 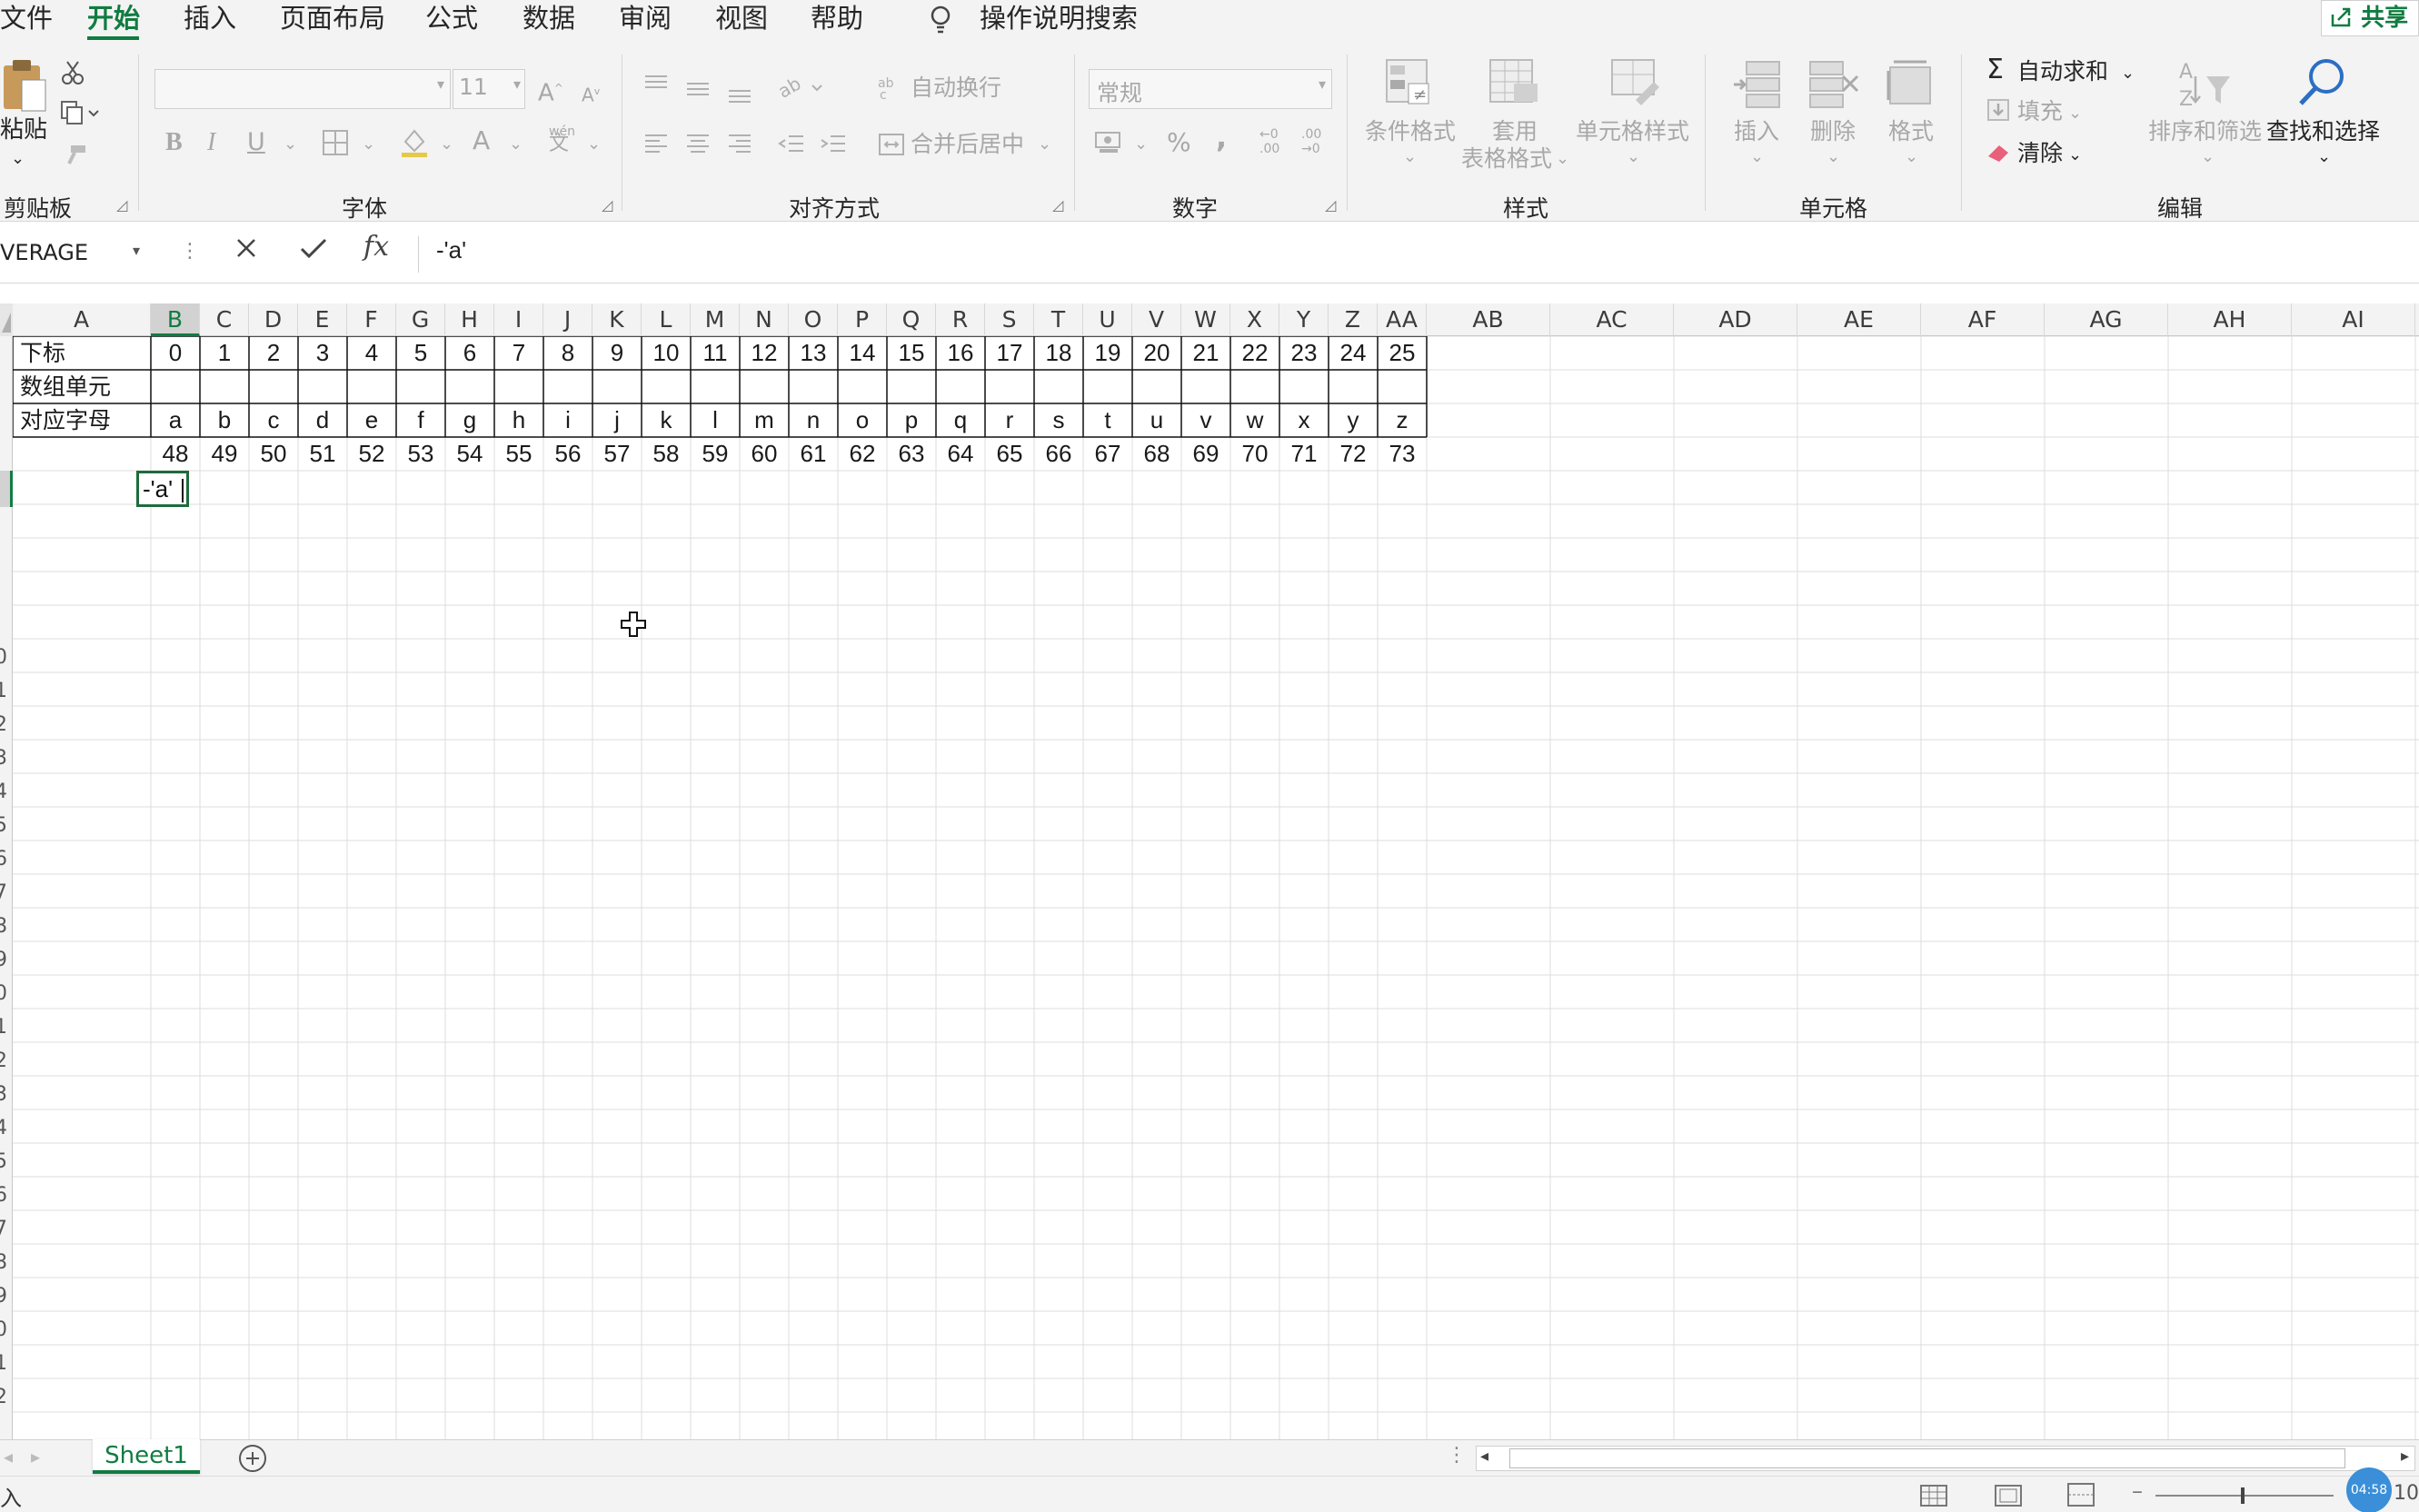 I want to click on cell-d1: 2, so click(x=273, y=353).